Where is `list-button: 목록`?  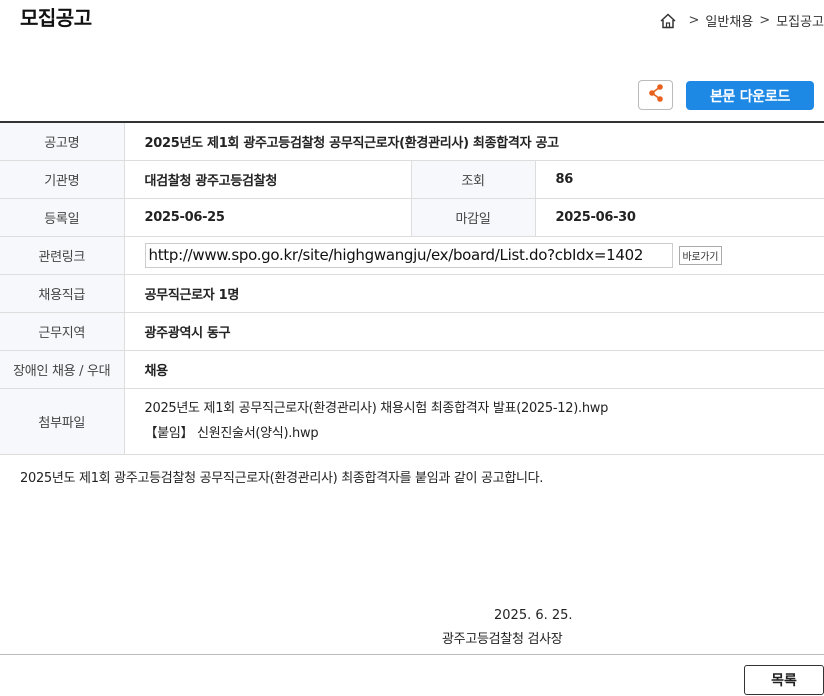 list-button: 목록 is located at coordinates (784, 680).